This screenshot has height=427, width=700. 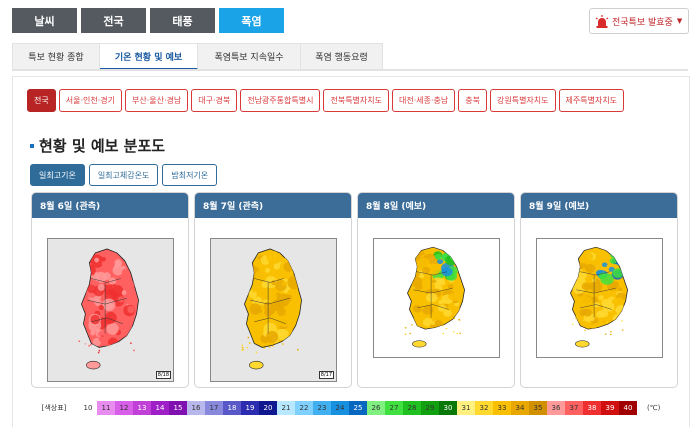 What do you see at coordinates (190, 175) in the screenshot?
I see `metric-night-min: 밤최저기온` at bounding box center [190, 175].